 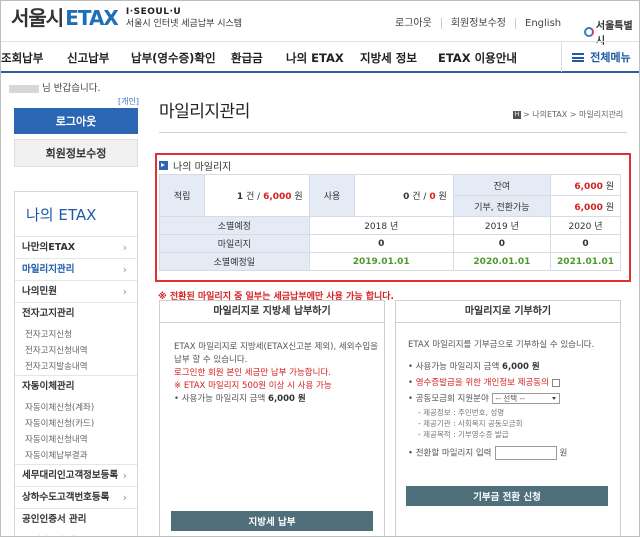 What do you see at coordinates (585, 206) in the screenshot?
I see `donate-value: 6,000 원` at bounding box center [585, 206].